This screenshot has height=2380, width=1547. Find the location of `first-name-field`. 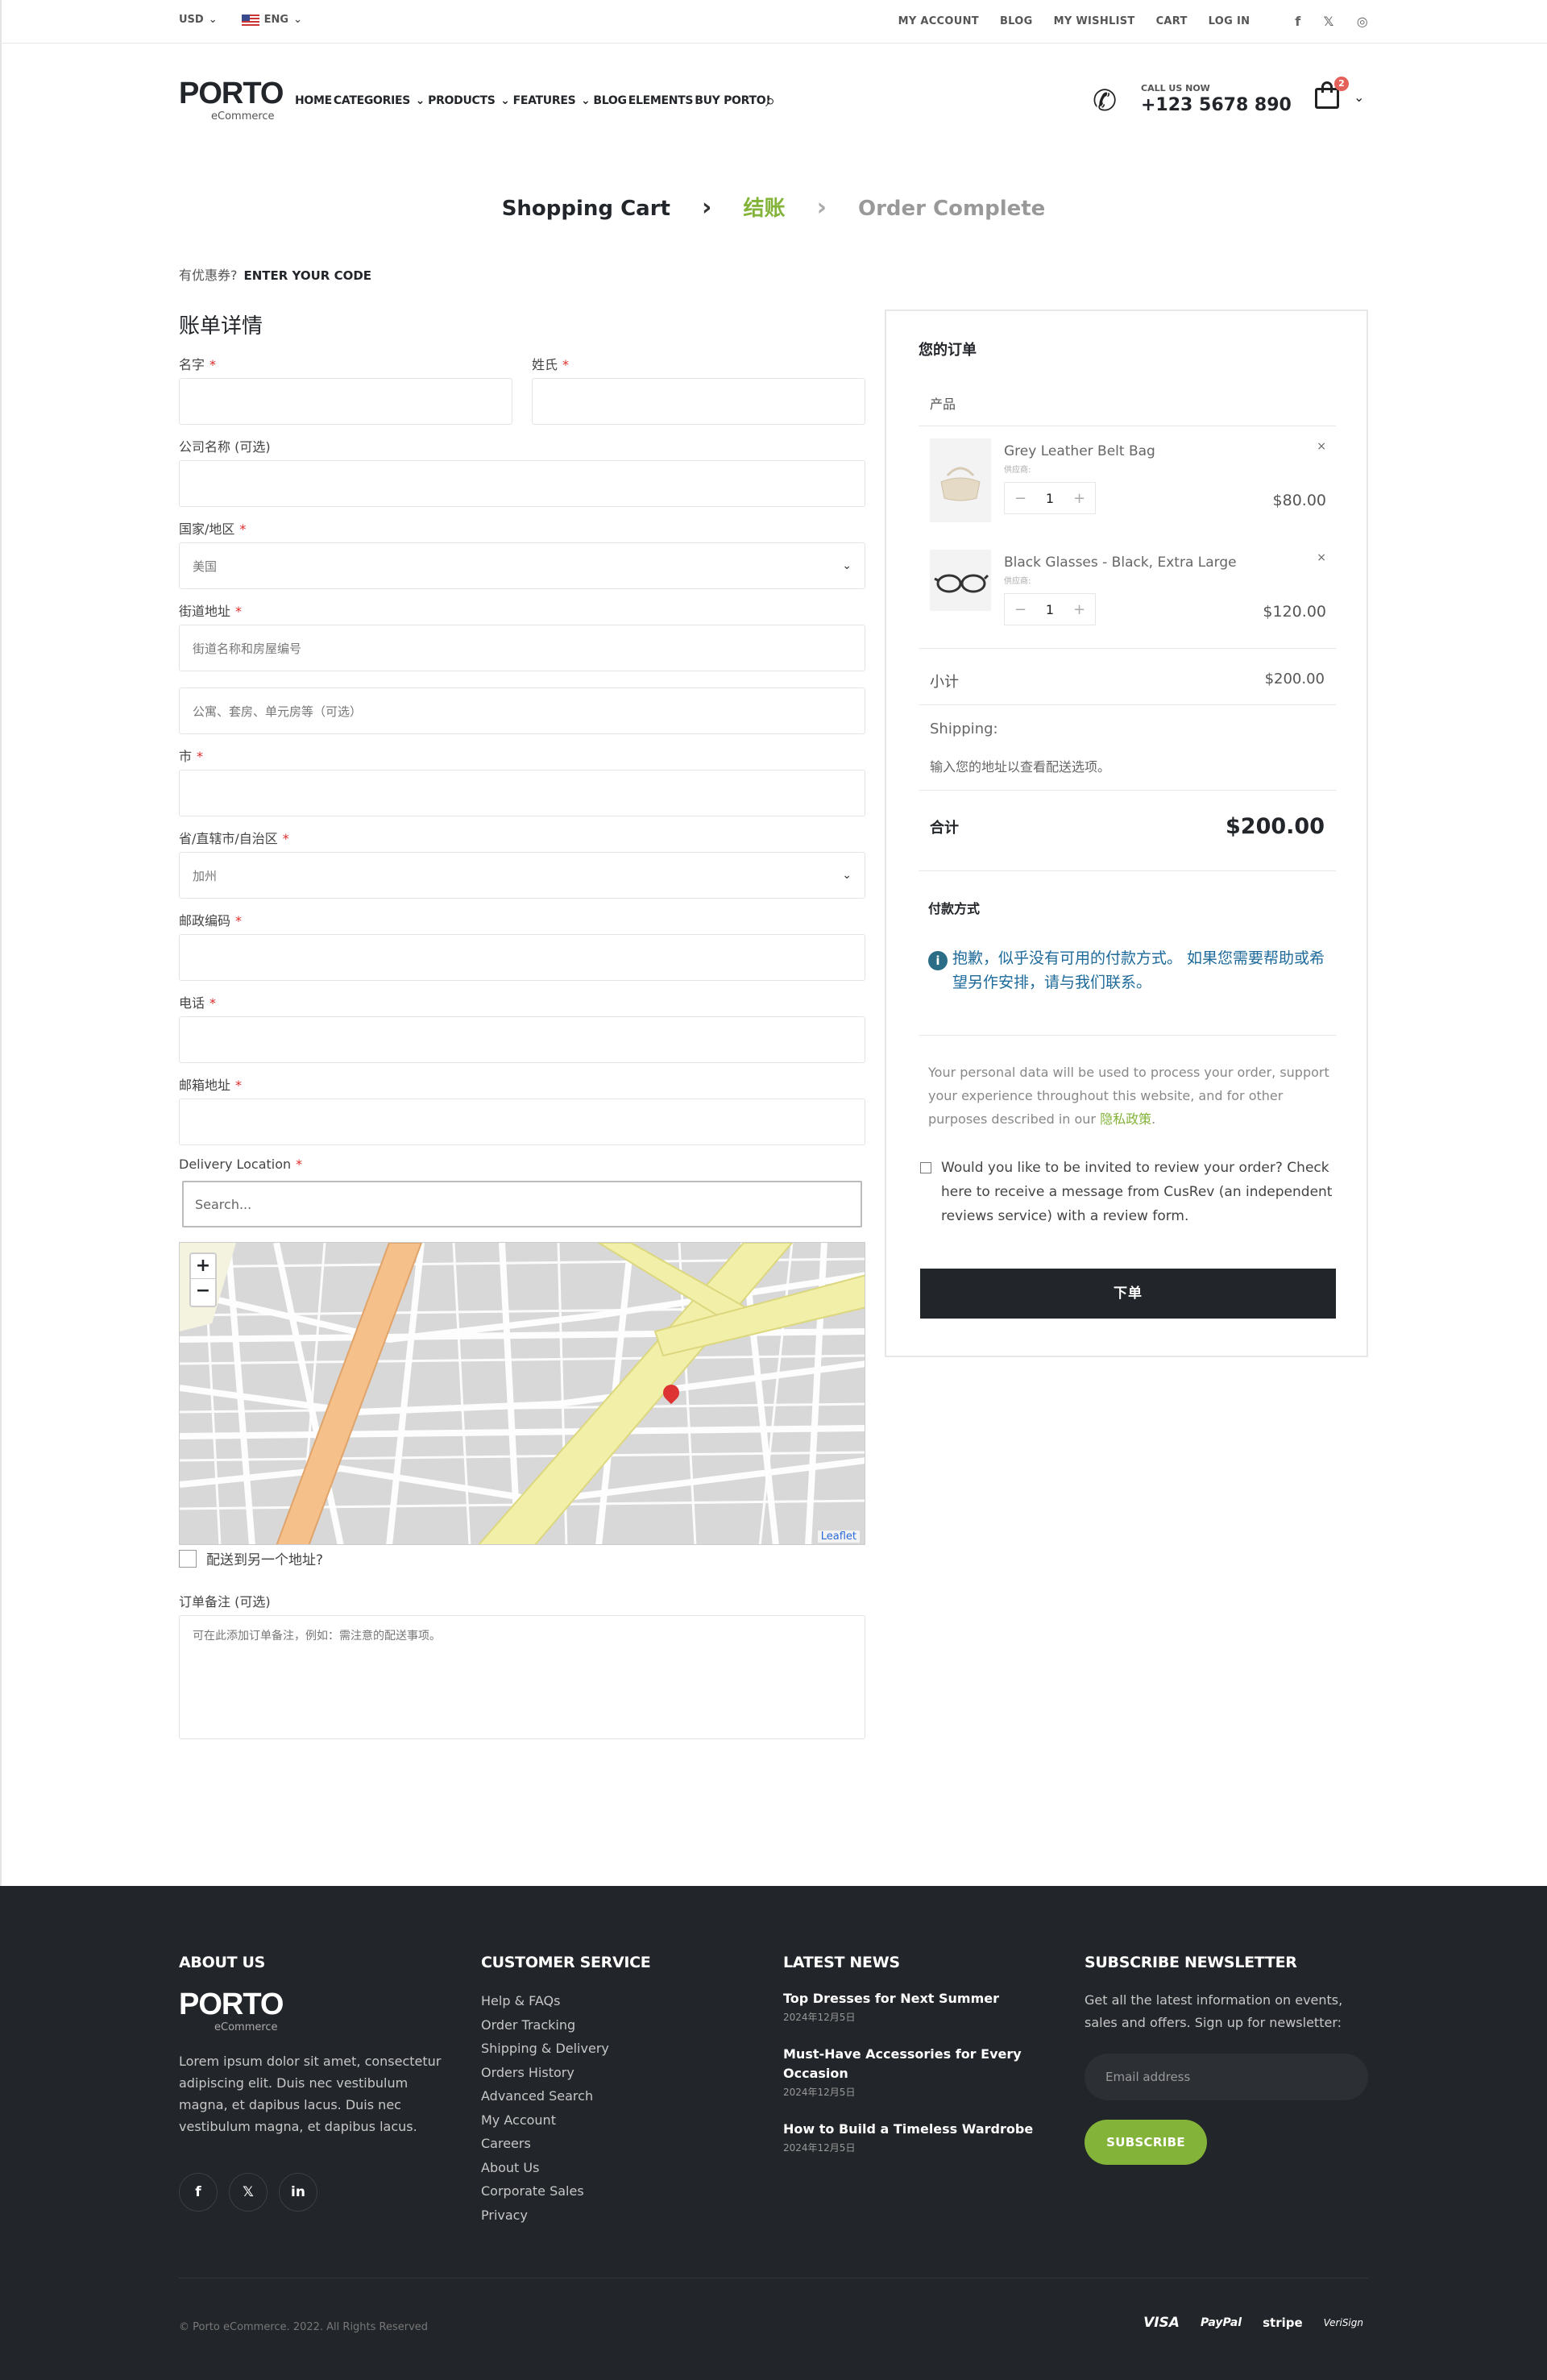

first-name-field is located at coordinates (346, 401).